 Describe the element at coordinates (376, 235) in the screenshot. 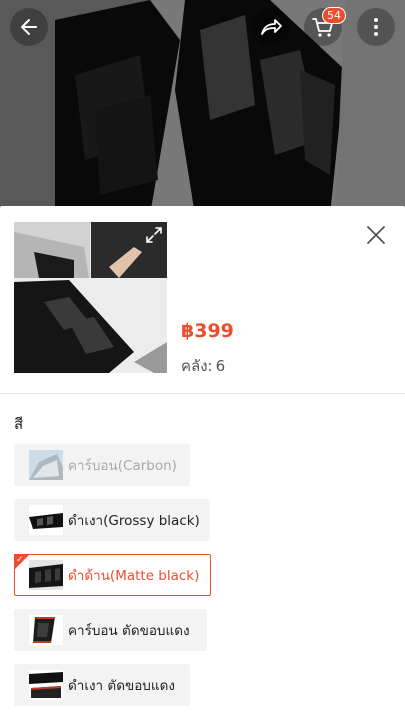

I see `close-icon` at that location.